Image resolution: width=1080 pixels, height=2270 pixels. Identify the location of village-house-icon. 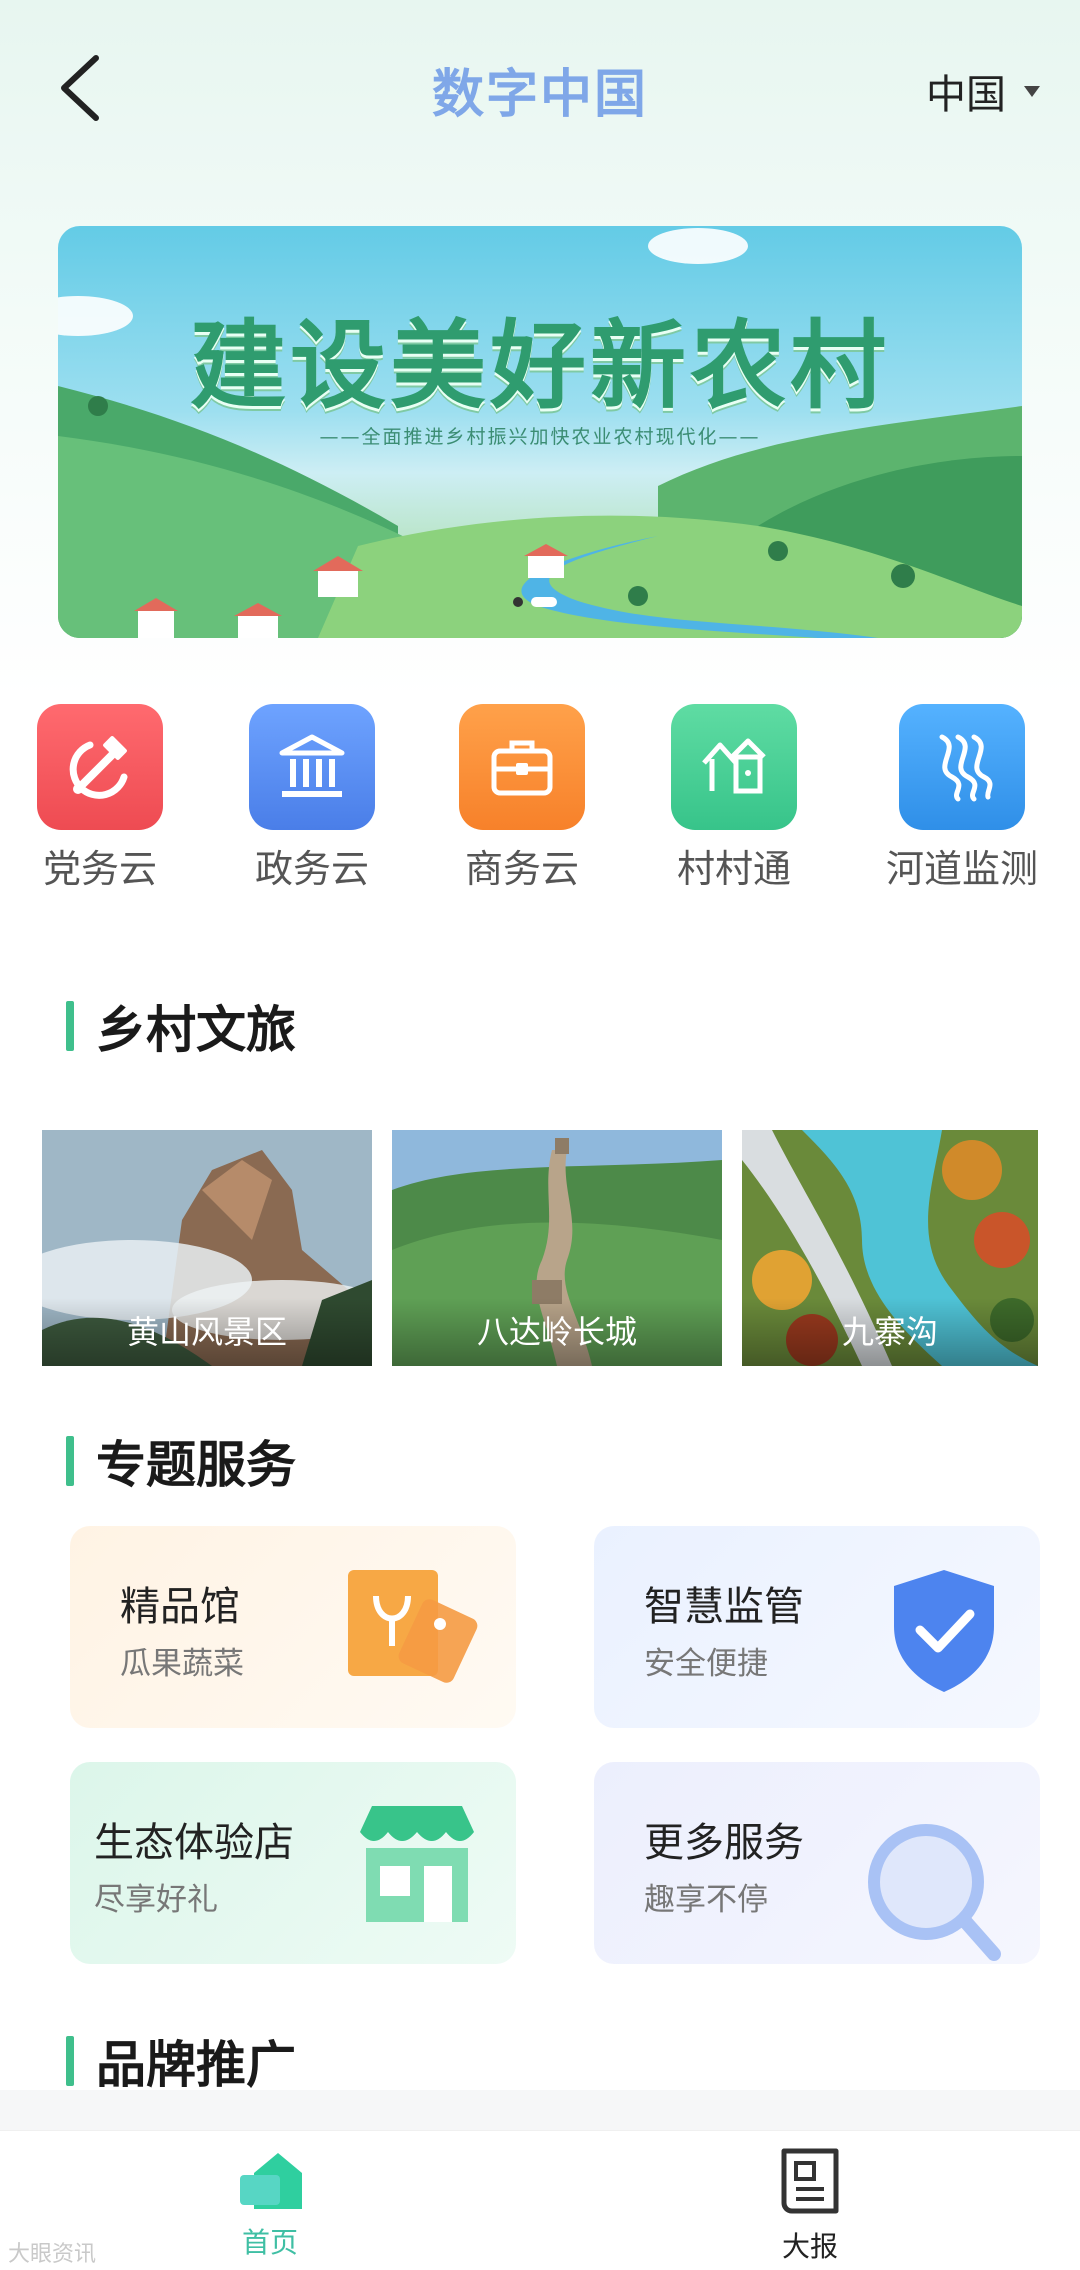
(734, 767).